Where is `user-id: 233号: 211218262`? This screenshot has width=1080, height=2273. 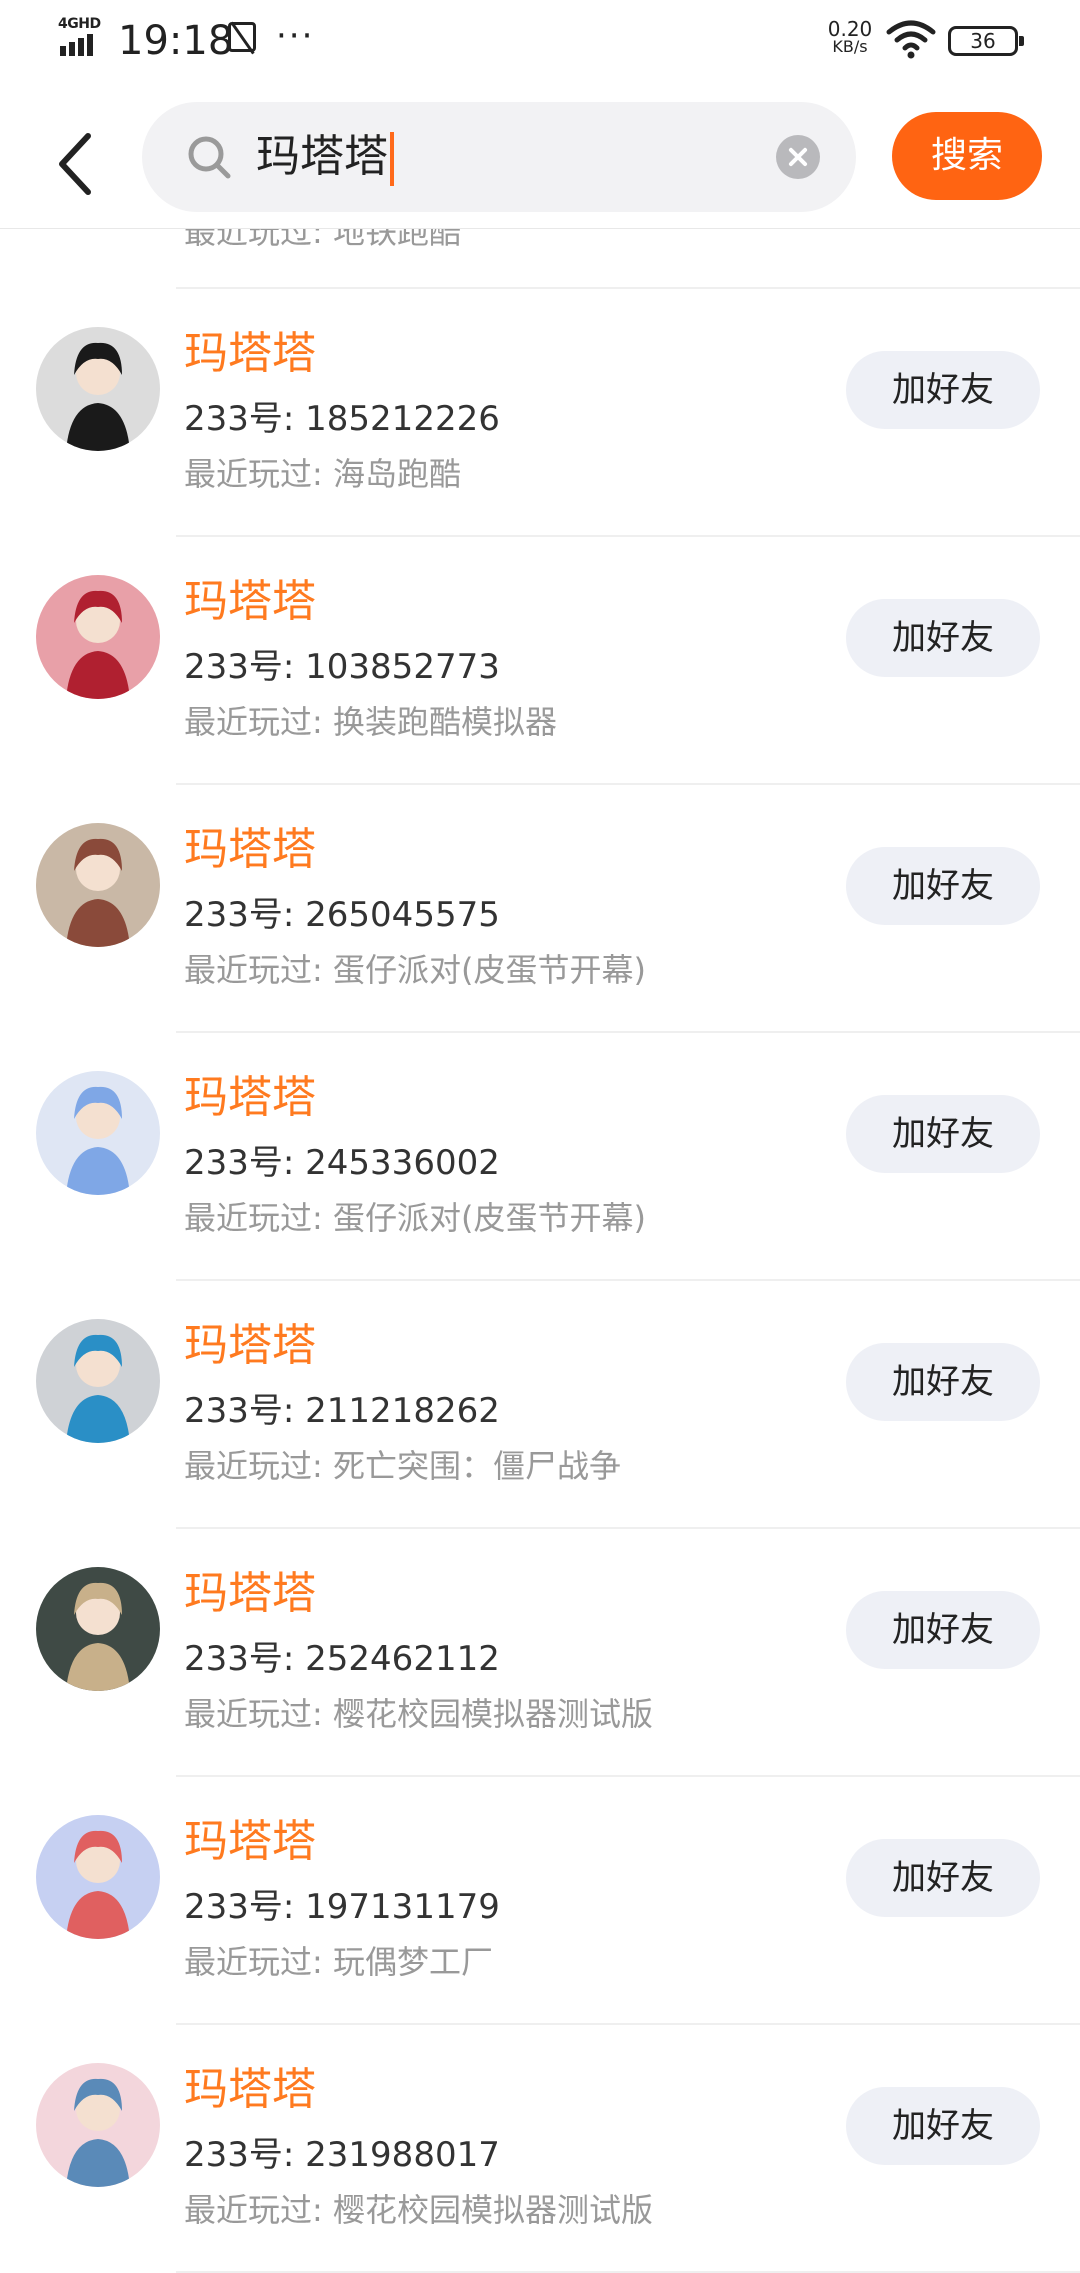 user-id: 233号: 211218262 is located at coordinates (342, 1411).